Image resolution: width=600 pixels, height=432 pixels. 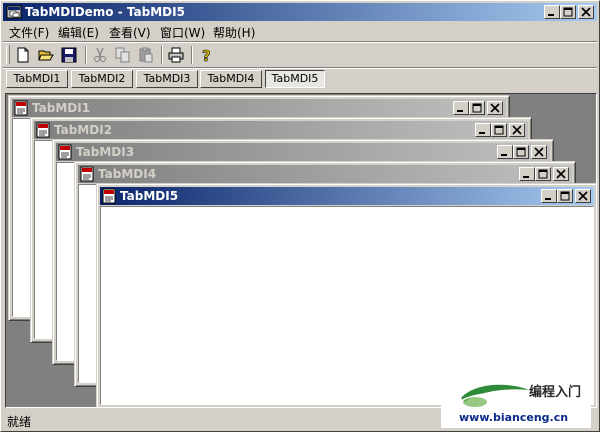 What do you see at coordinates (37, 79) in the screenshot?
I see `tab-tabmdi1: TabMDI1` at bounding box center [37, 79].